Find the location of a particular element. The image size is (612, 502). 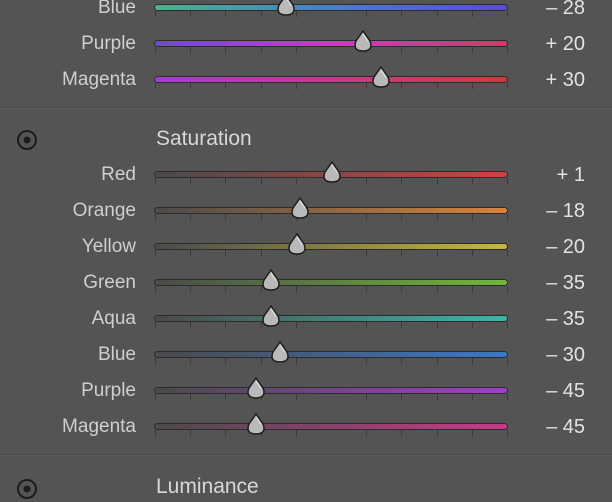

section-title-luminance: Luminance is located at coordinates (207, 486).